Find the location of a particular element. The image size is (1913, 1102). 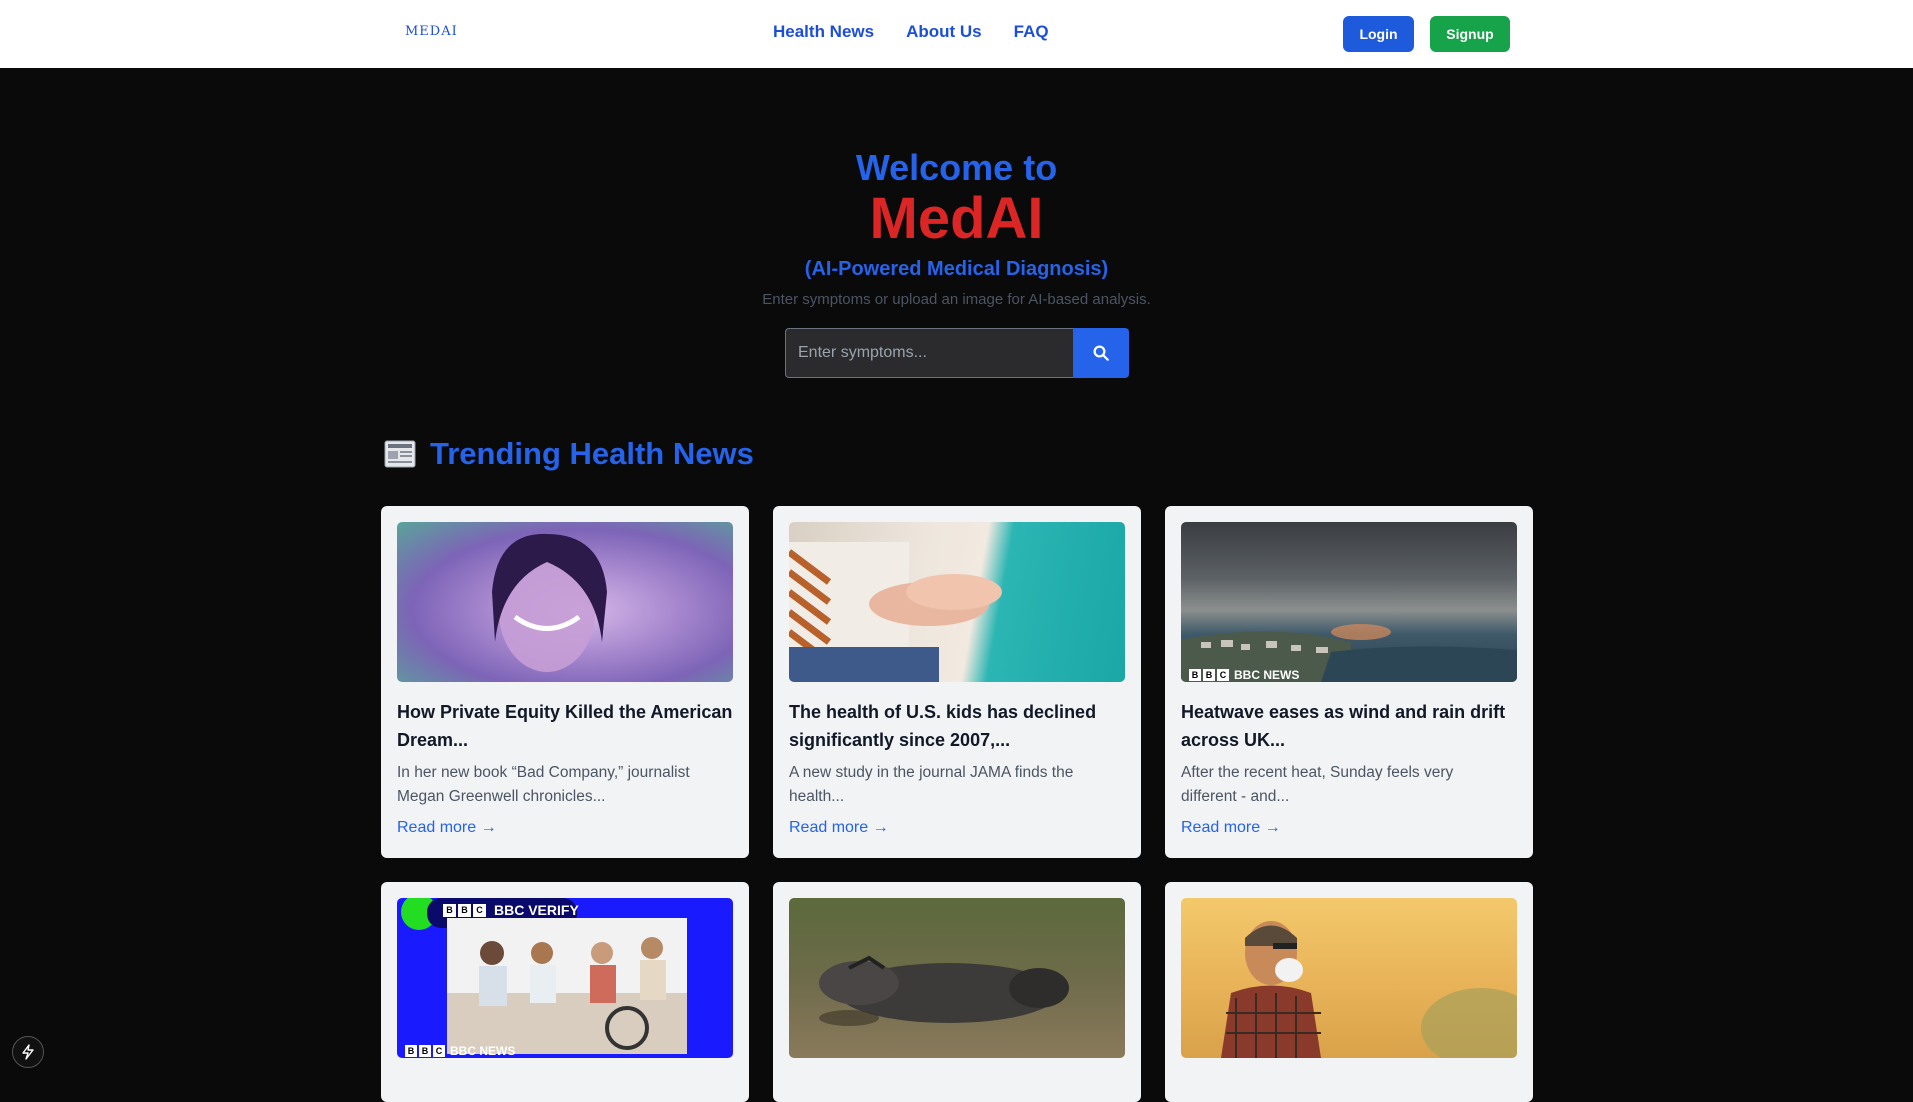

symptom-input is located at coordinates (929, 353).